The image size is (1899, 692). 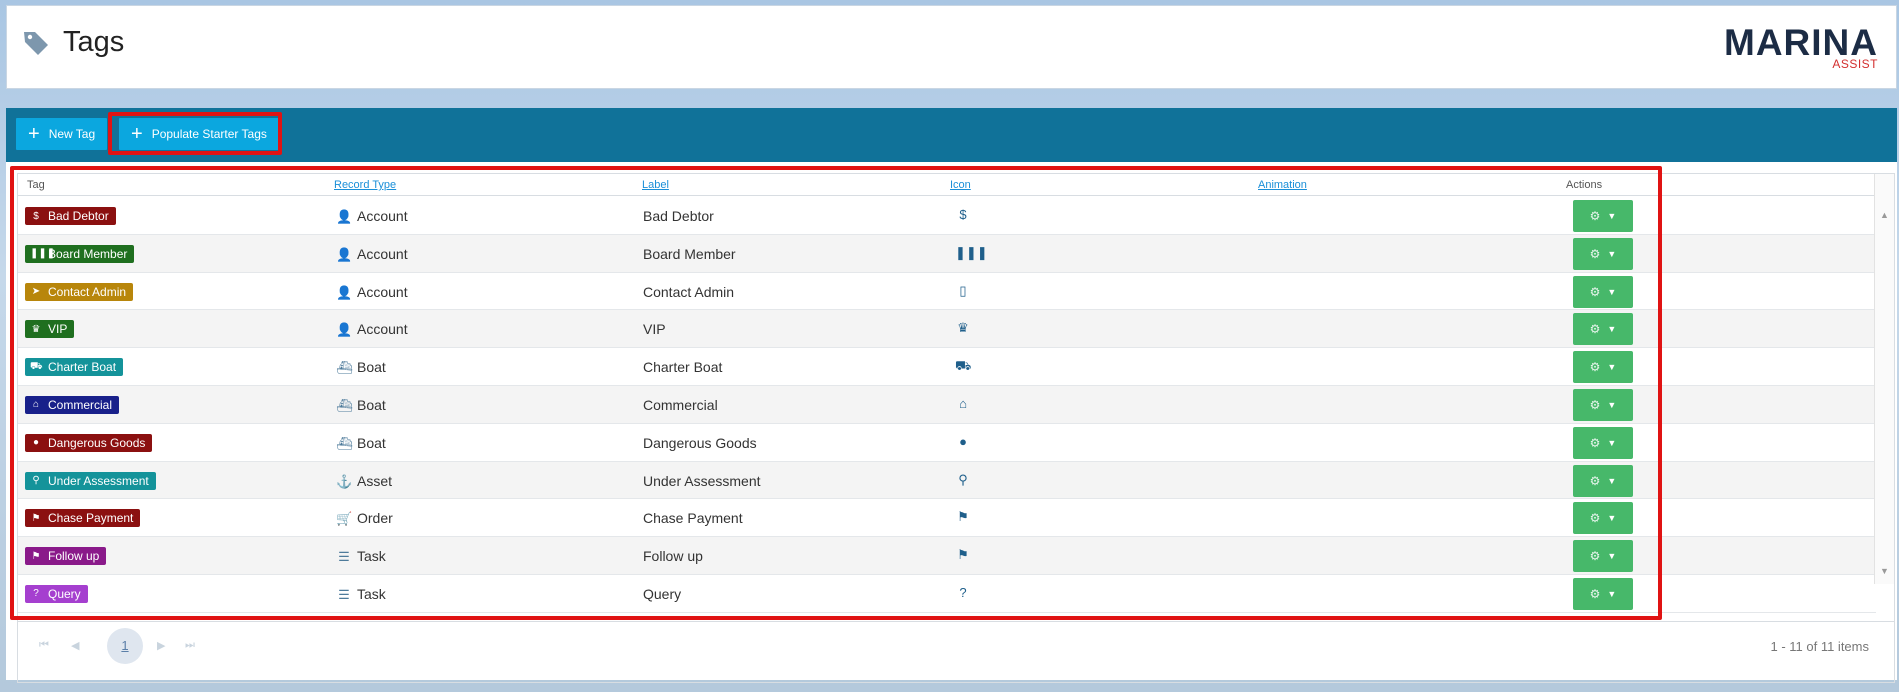 I want to click on next-page-icon: ▶, so click(x=161, y=645).